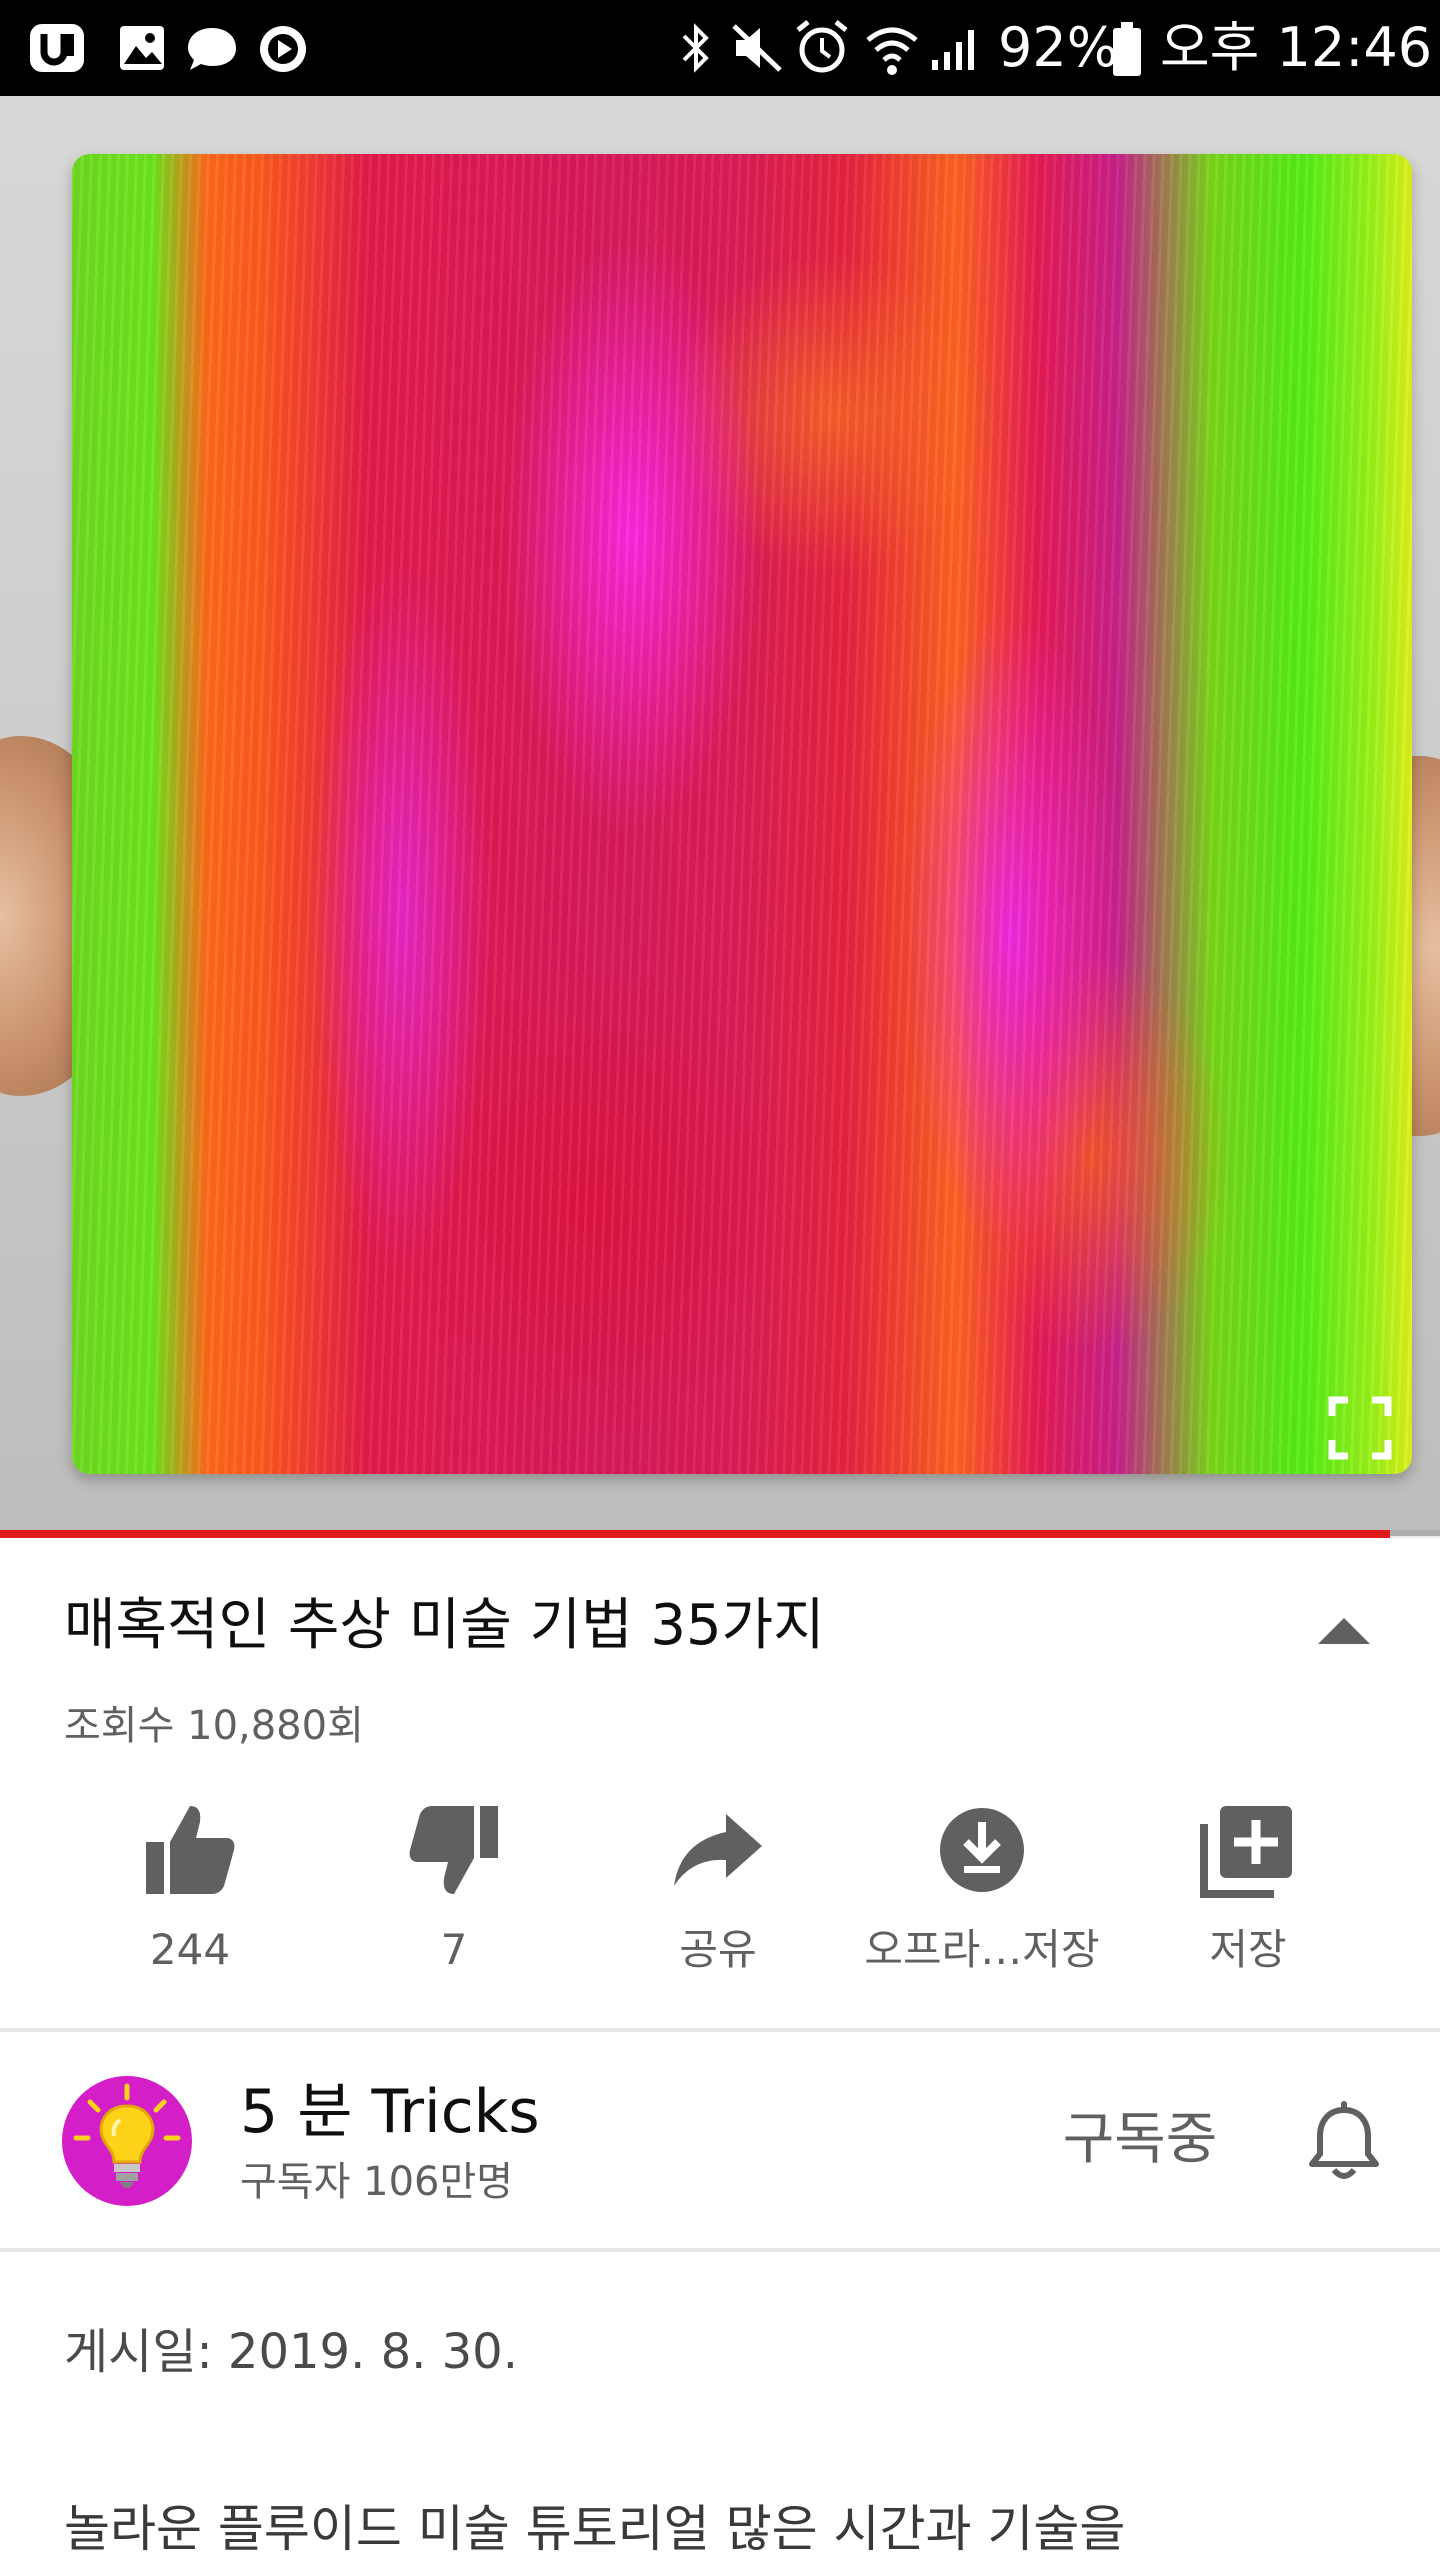 The width and height of the screenshot is (1440, 2560). Describe the element at coordinates (695, 1534) in the screenshot. I see `video-progress-fill` at that location.